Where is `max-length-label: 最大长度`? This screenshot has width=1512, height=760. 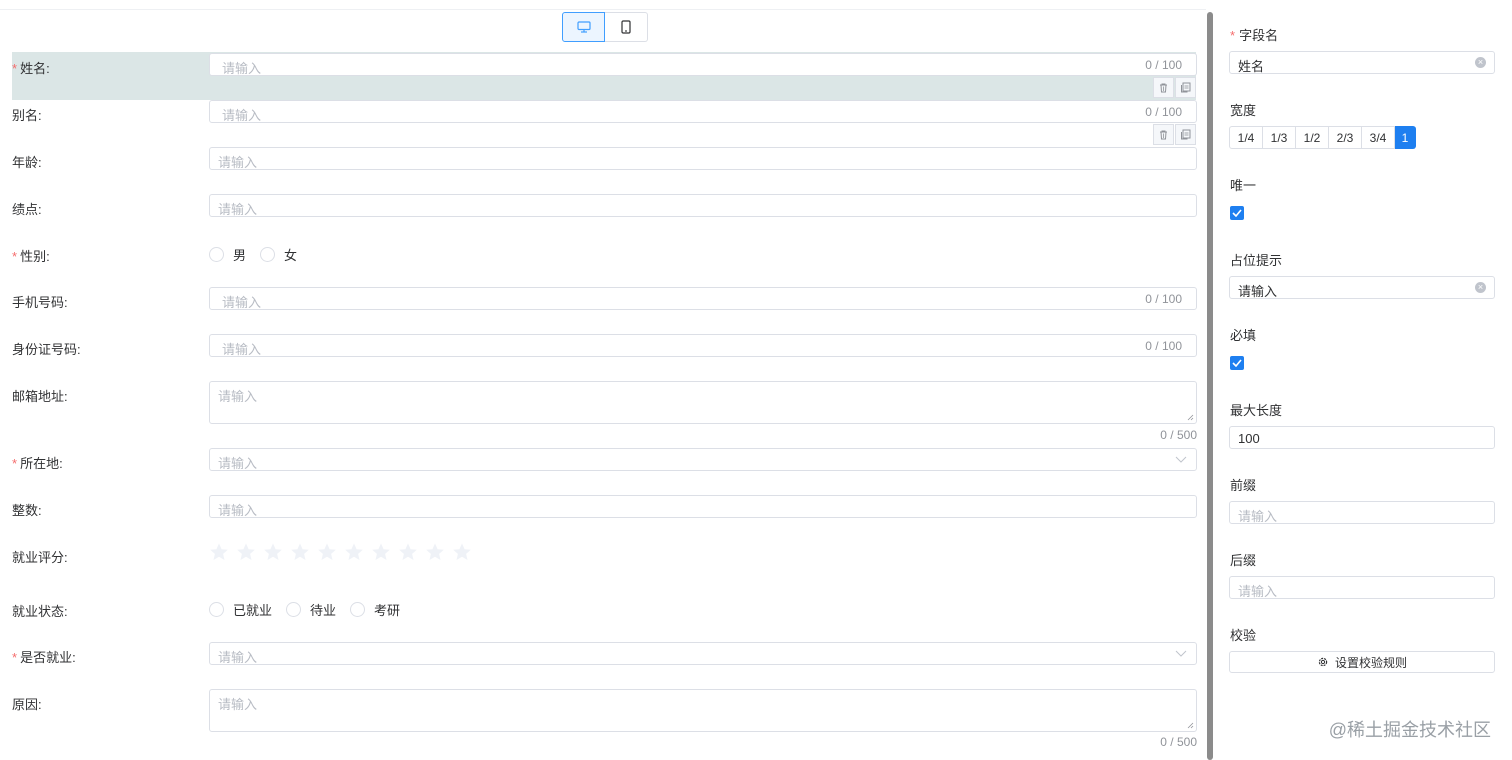
max-length-label: 最大长度 is located at coordinates (1256, 410).